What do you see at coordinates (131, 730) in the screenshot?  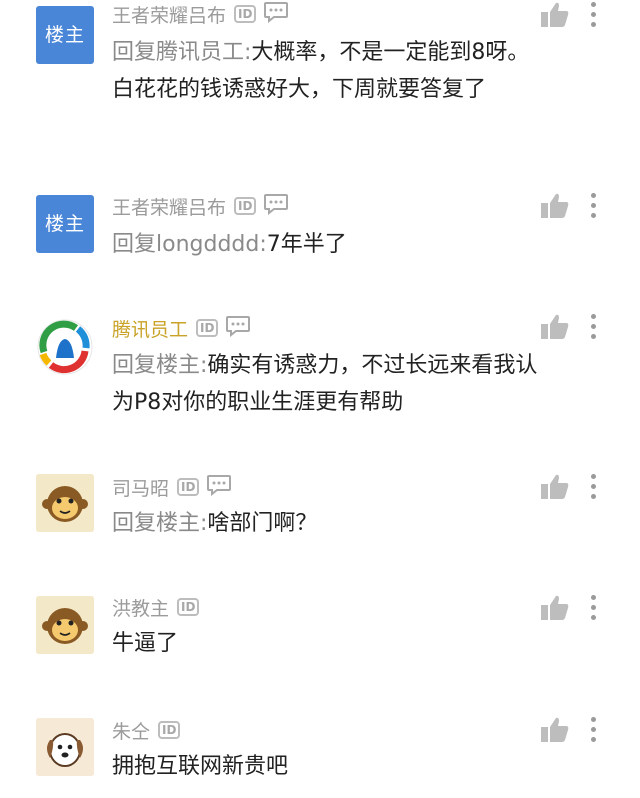 I see `username: 朱仝` at bounding box center [131, 730].